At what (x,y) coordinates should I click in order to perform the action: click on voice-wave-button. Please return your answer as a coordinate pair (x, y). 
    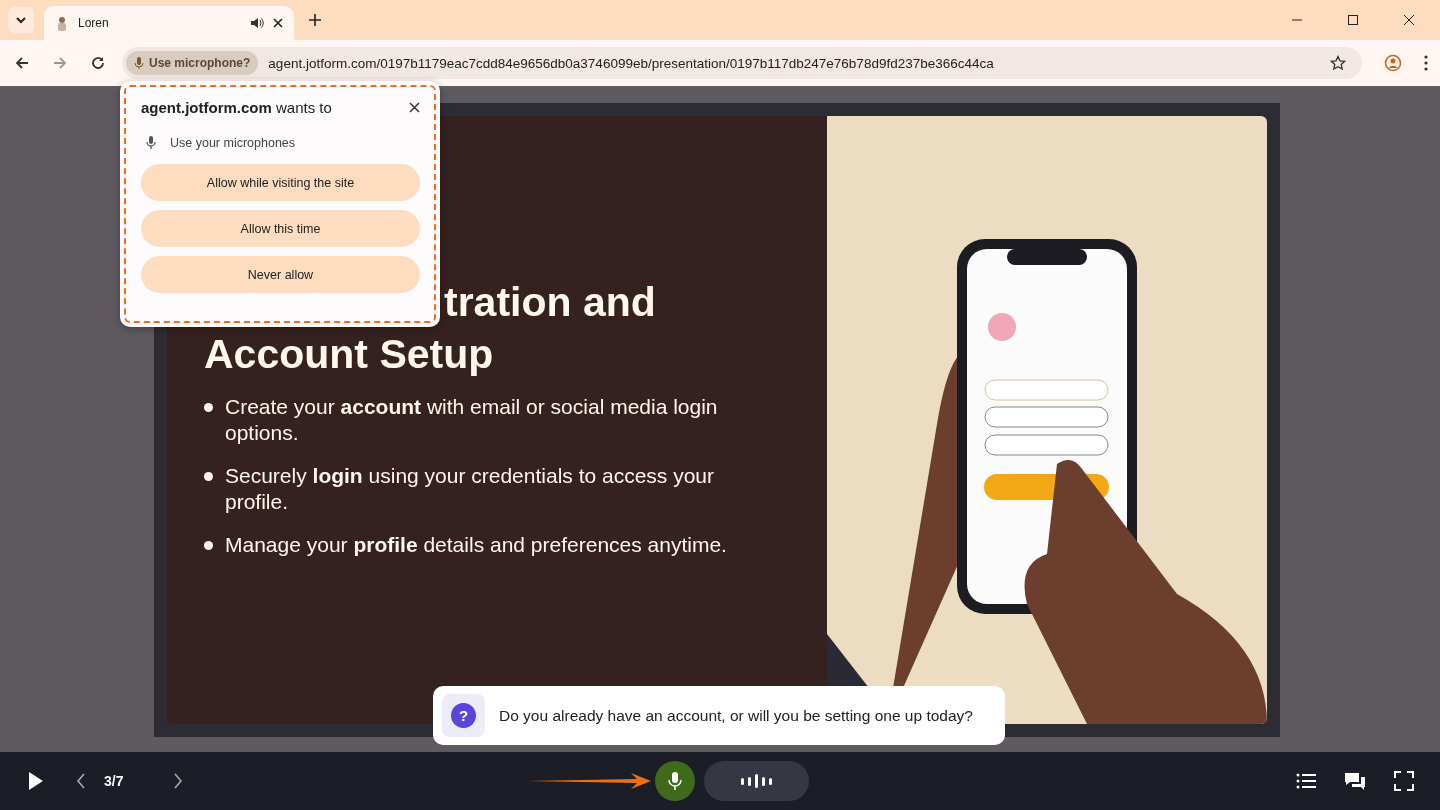
    Looking at the image, I should click on (756, 781).